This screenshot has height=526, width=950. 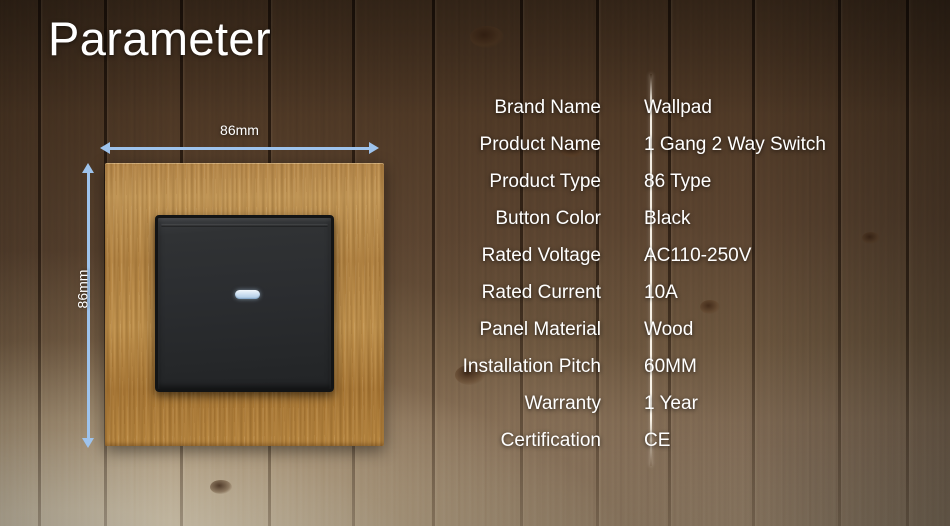 I want to click on spec-value: AC110-250V, so click(x=698, y=255).